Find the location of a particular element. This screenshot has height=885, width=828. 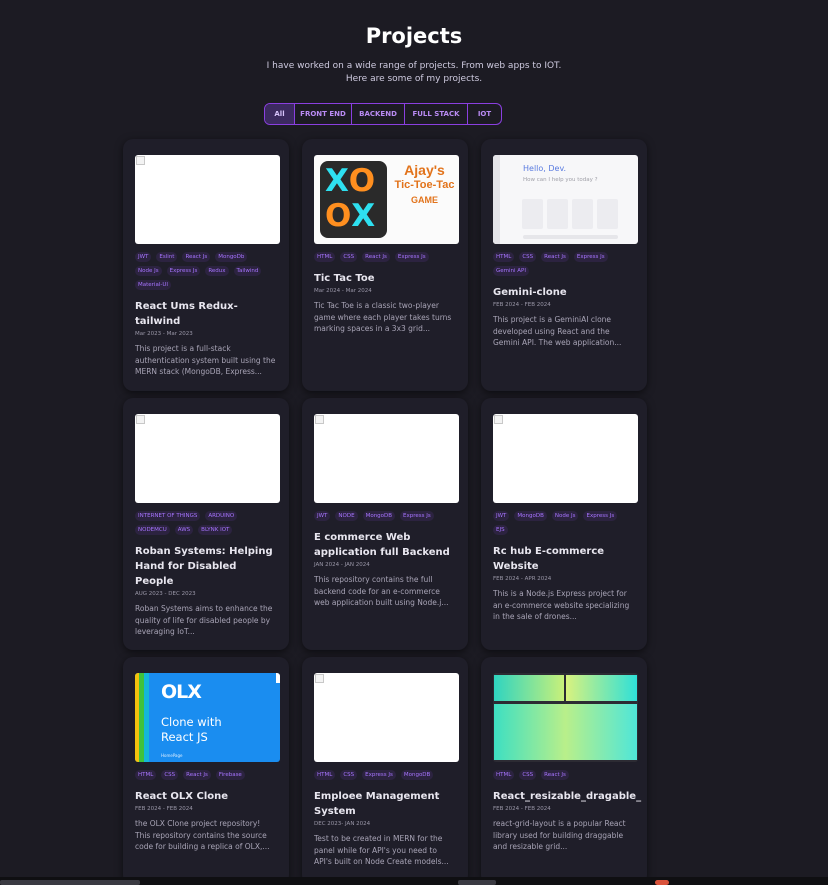

tag: MongoDb is located at coordinates (231, 257).